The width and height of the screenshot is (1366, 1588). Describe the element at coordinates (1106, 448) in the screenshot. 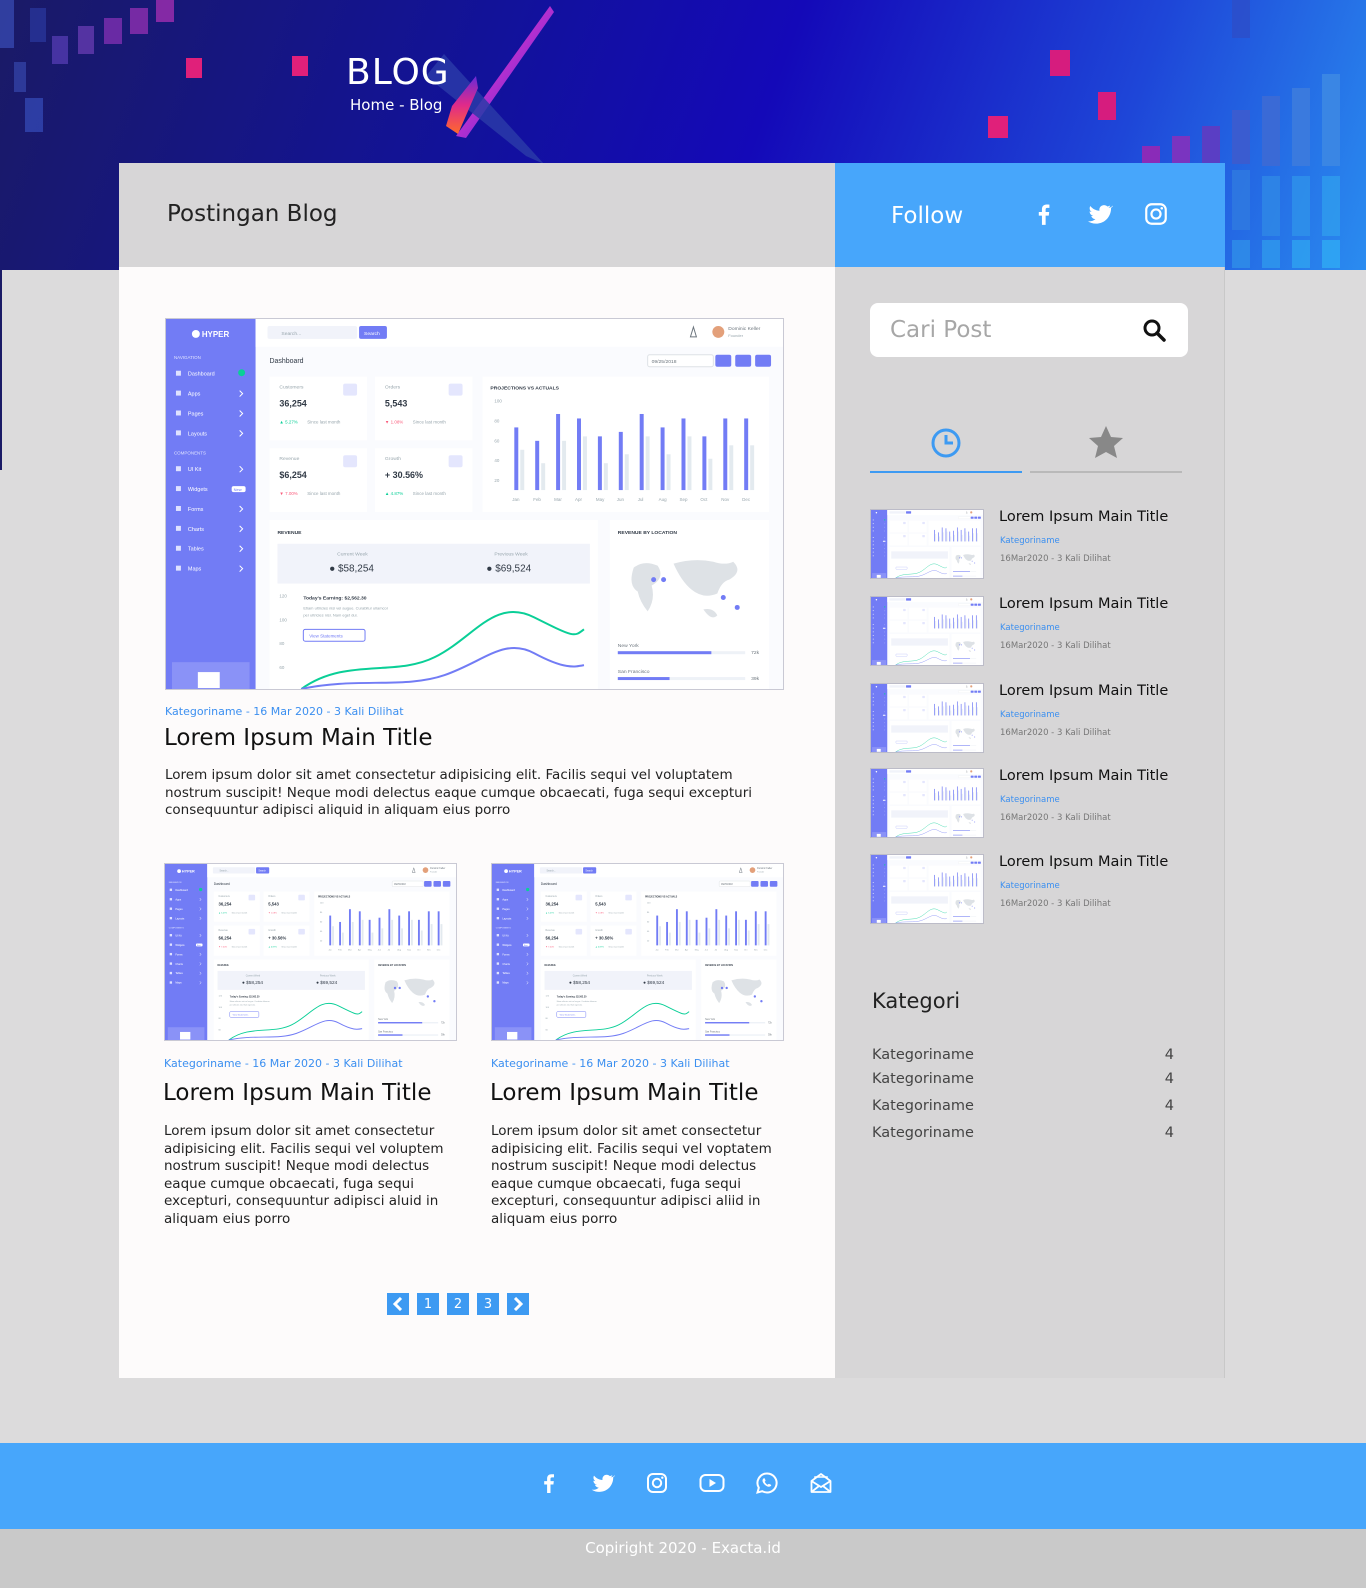

I see `tab-popular` at that location.